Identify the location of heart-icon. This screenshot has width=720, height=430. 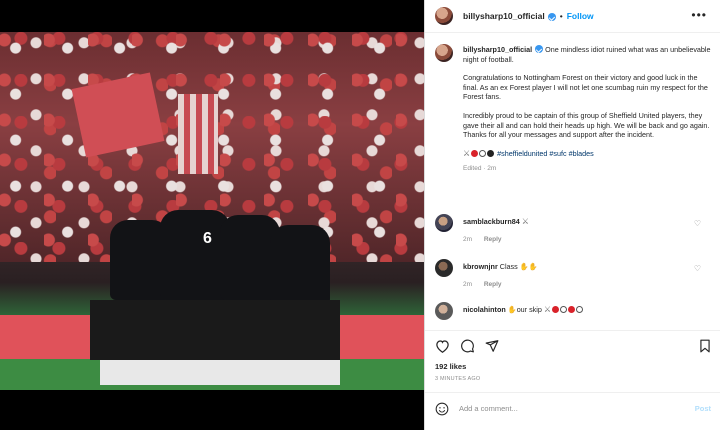
(442, 346).